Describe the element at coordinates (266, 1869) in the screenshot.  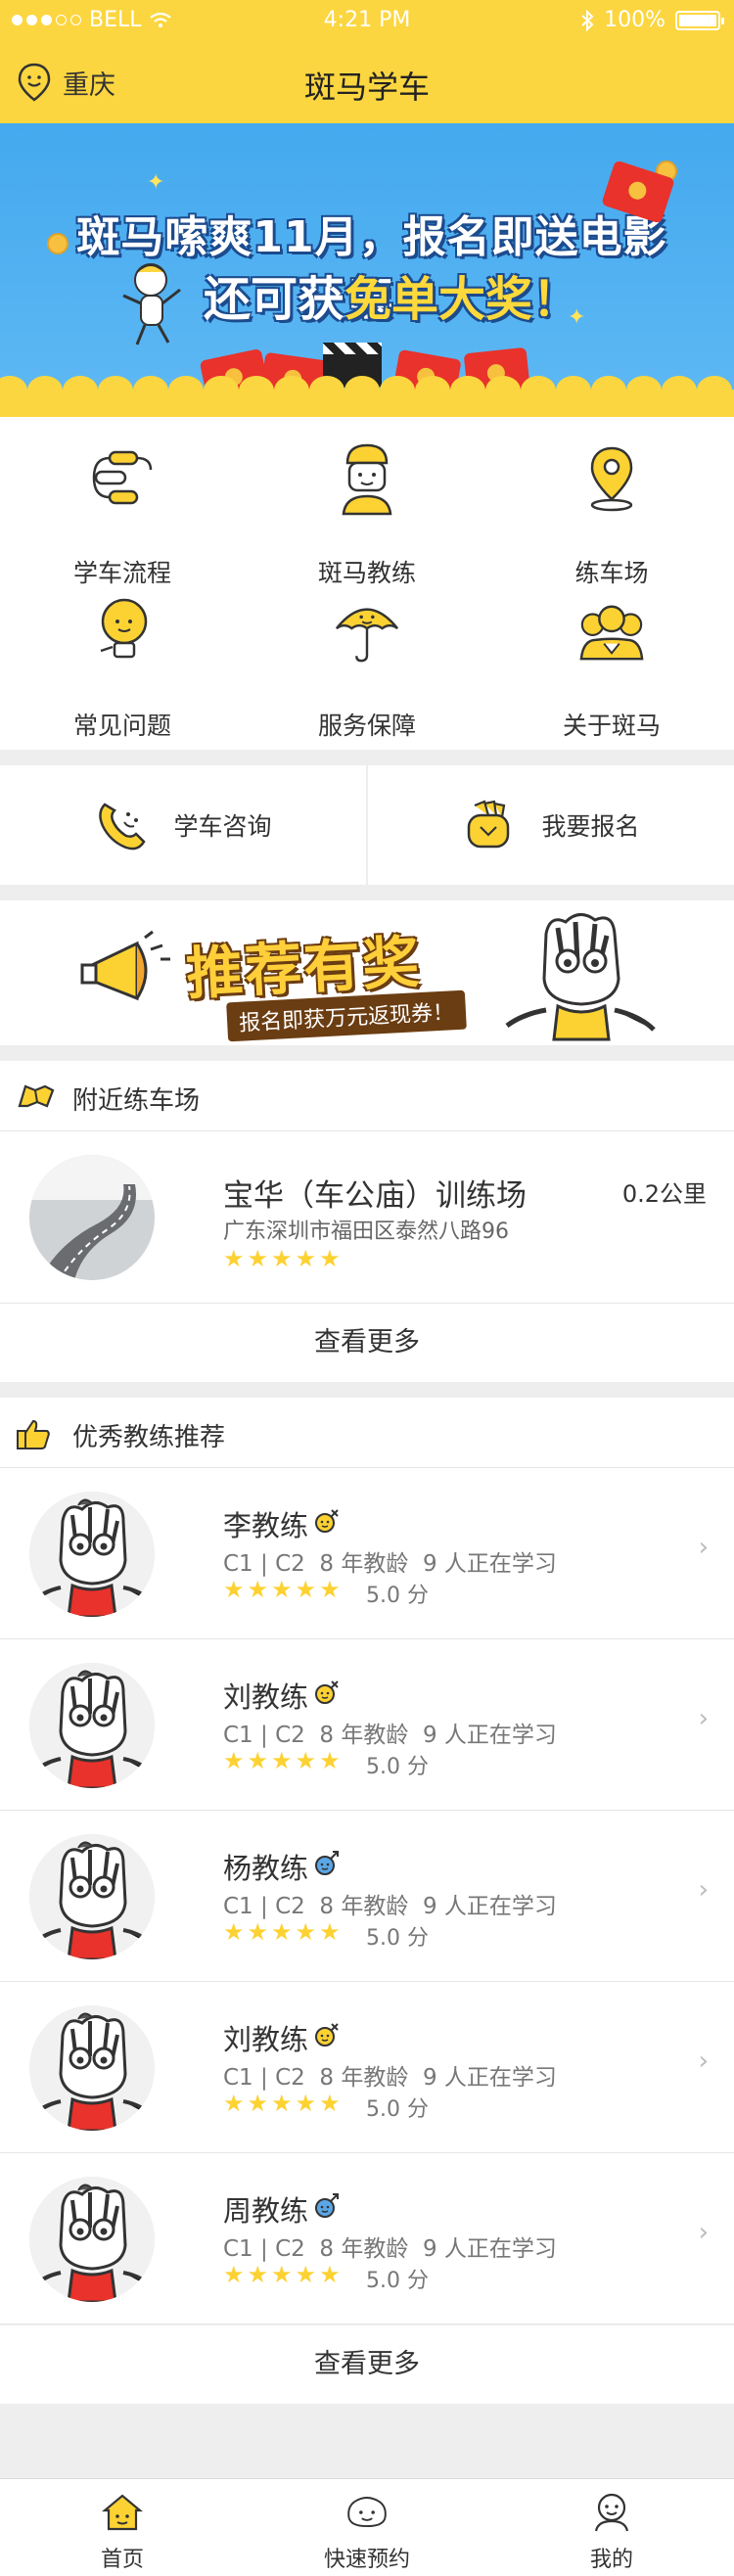
I see `coach-name: 杨教练` at that location.